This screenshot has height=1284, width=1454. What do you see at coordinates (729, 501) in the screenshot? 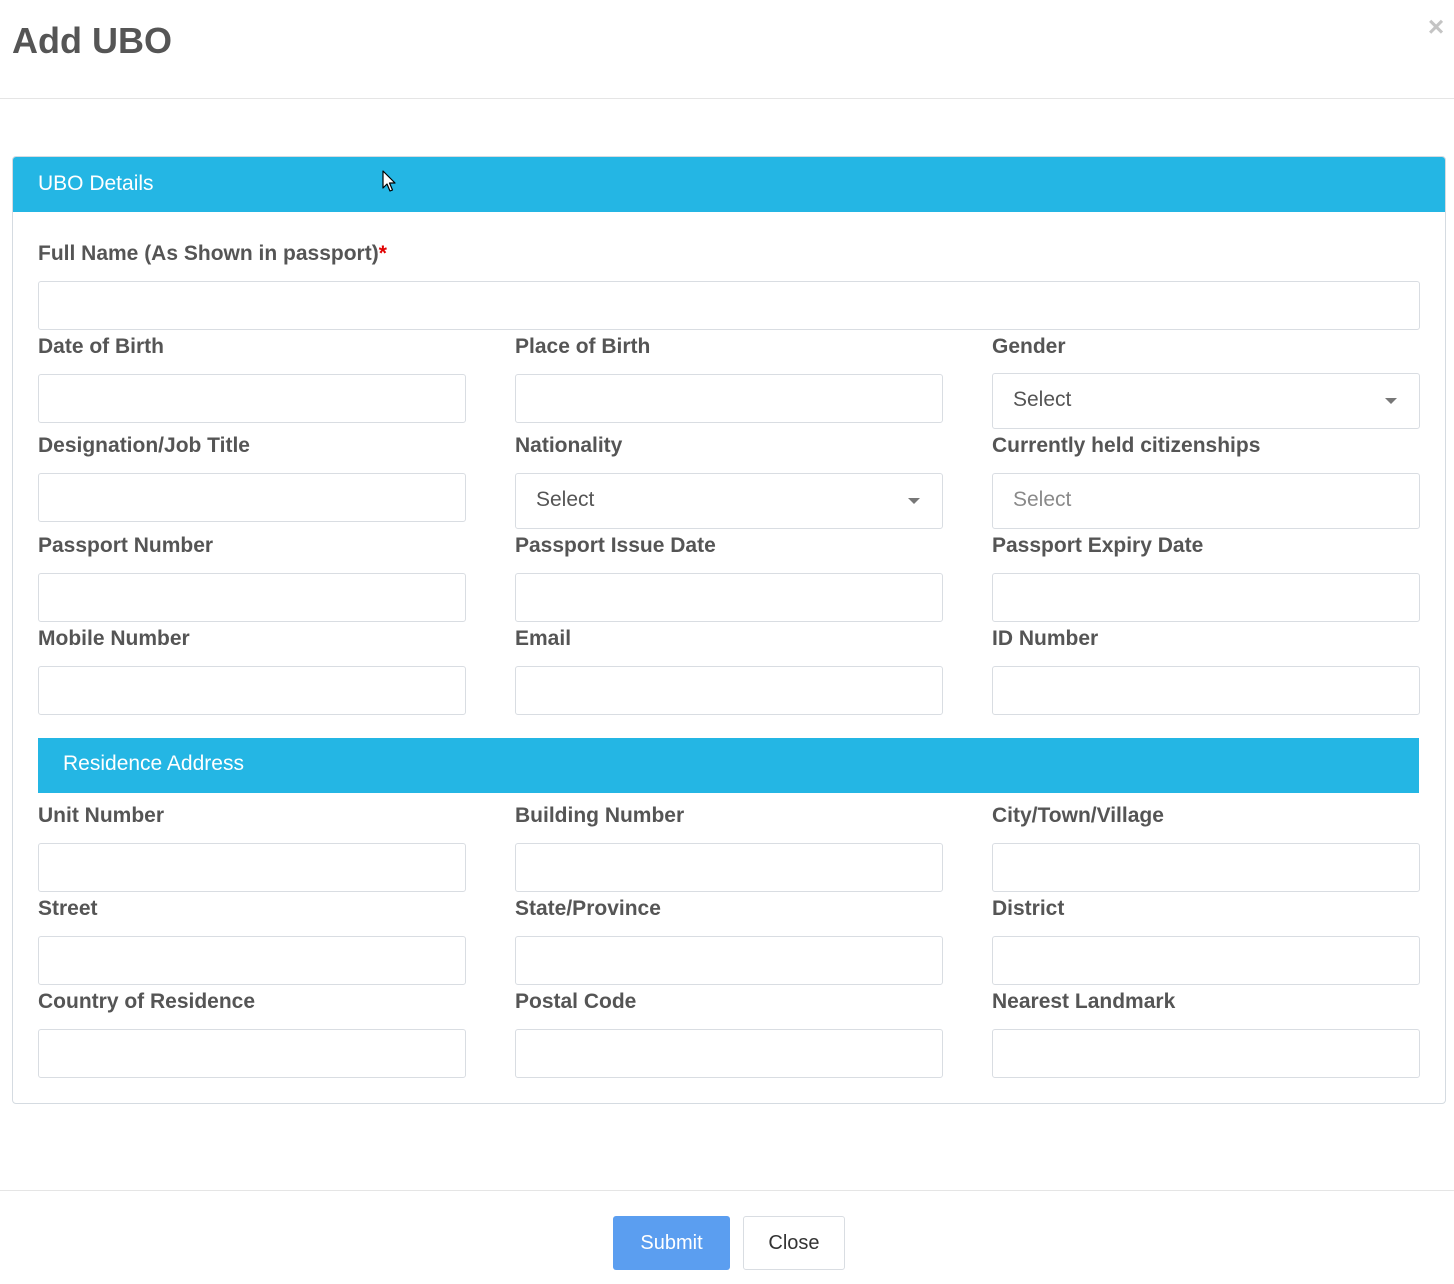
I see `nationality-select: Select` at bounding box center [729, 501].